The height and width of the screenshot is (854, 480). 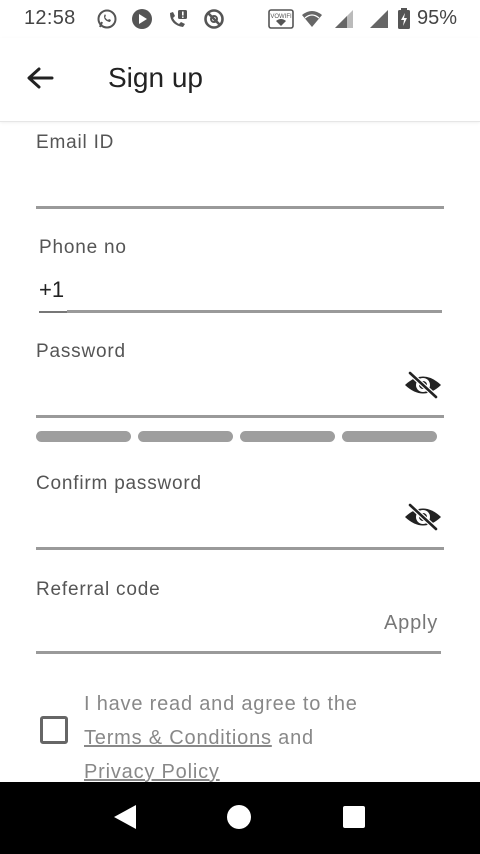 I want to click on nav-recents-icon, so click(x=354, y=819).